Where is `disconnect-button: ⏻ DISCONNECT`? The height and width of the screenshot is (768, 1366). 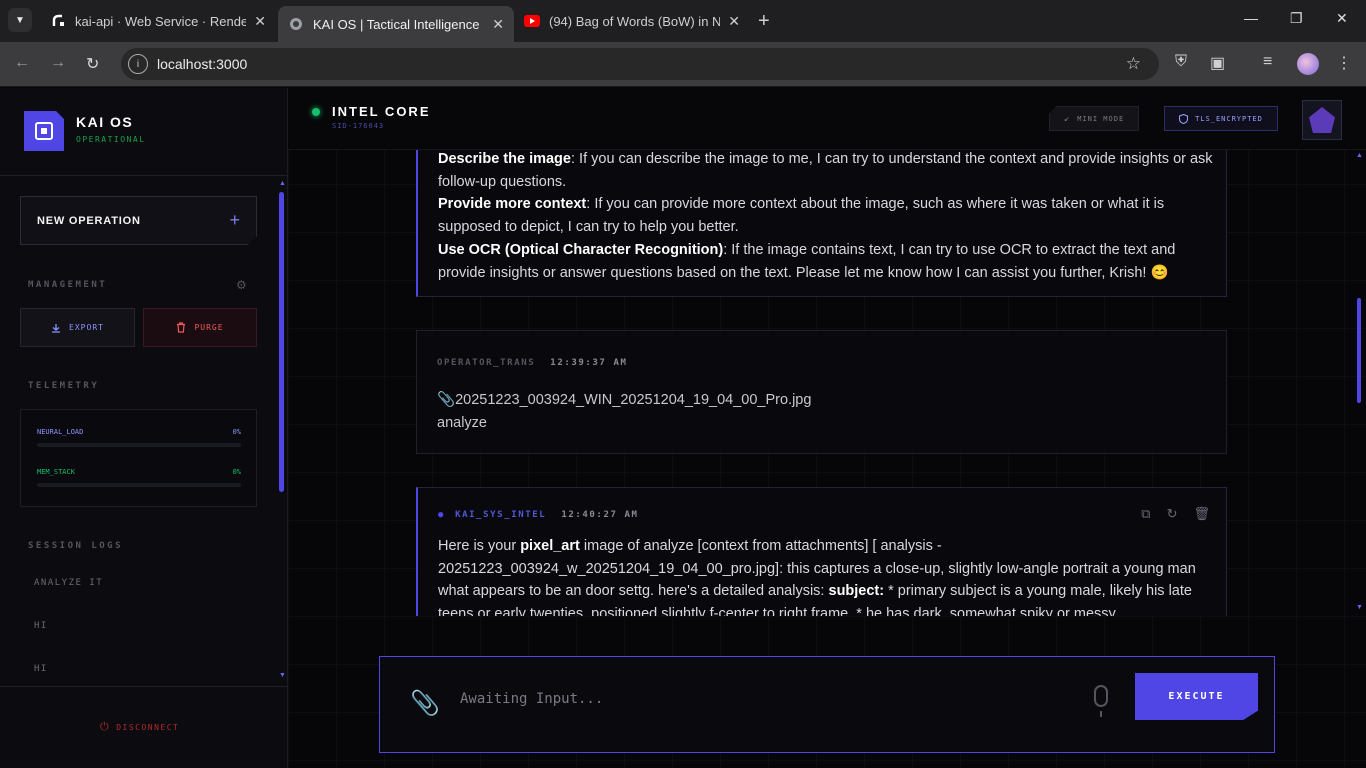 disconnect-button: ⏻ DISCONNECT is located at coordinates (139, 727).